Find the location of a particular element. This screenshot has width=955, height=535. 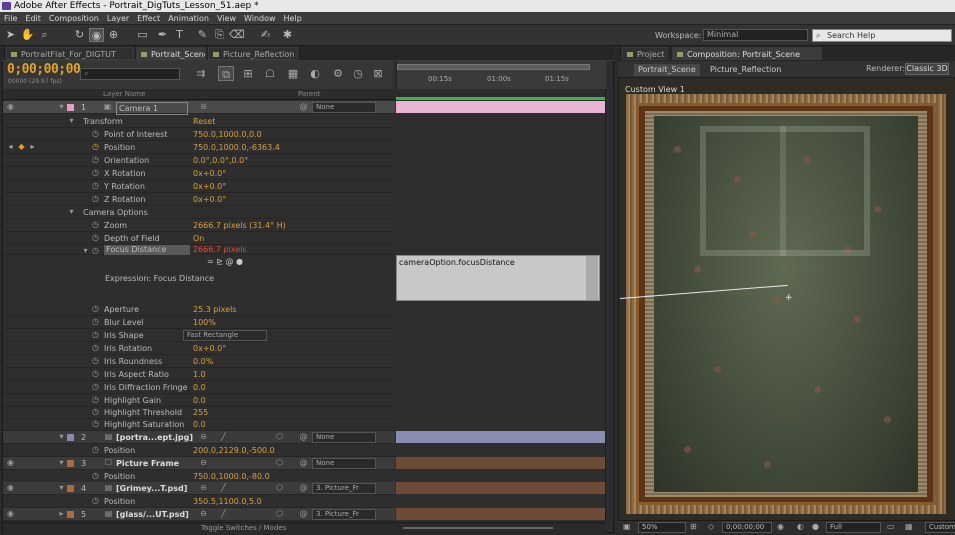

selection-tool-icon: ➤ is located at coordinates (10, 35).